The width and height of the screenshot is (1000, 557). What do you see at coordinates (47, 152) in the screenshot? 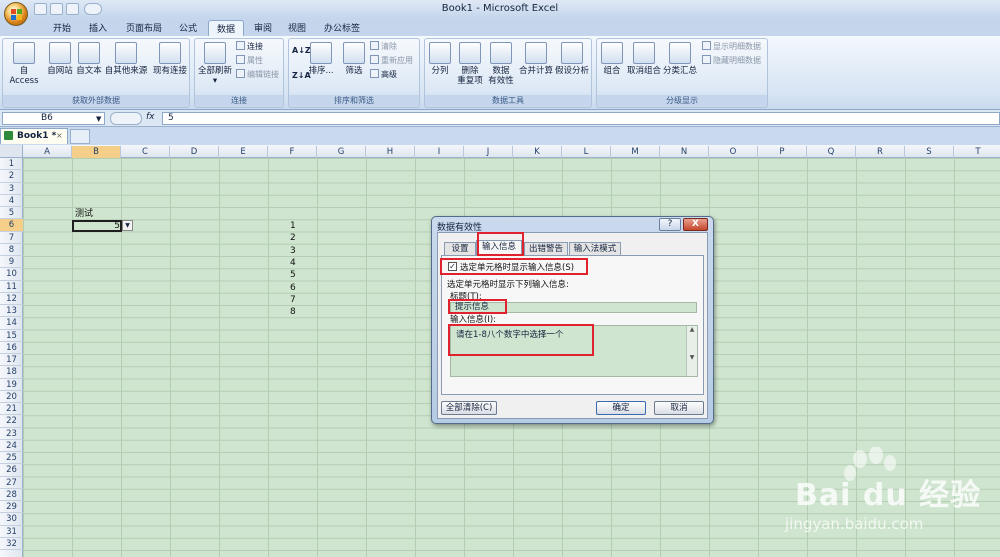
I see `column-header-A: A` at bounding box center [47, 152].